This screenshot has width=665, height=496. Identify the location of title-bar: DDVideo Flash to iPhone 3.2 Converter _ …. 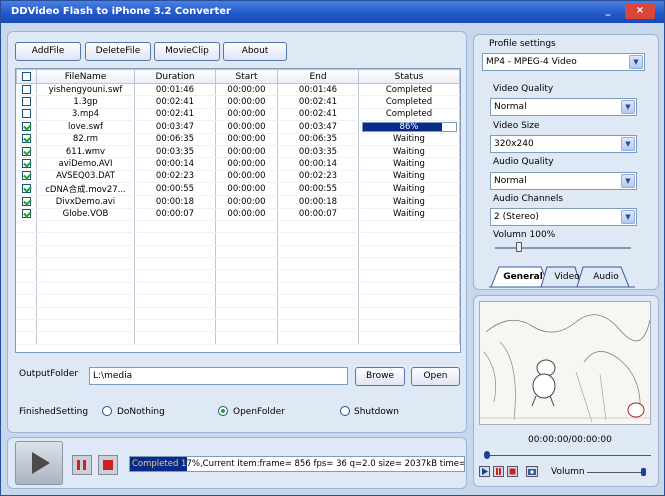
(332, 12).